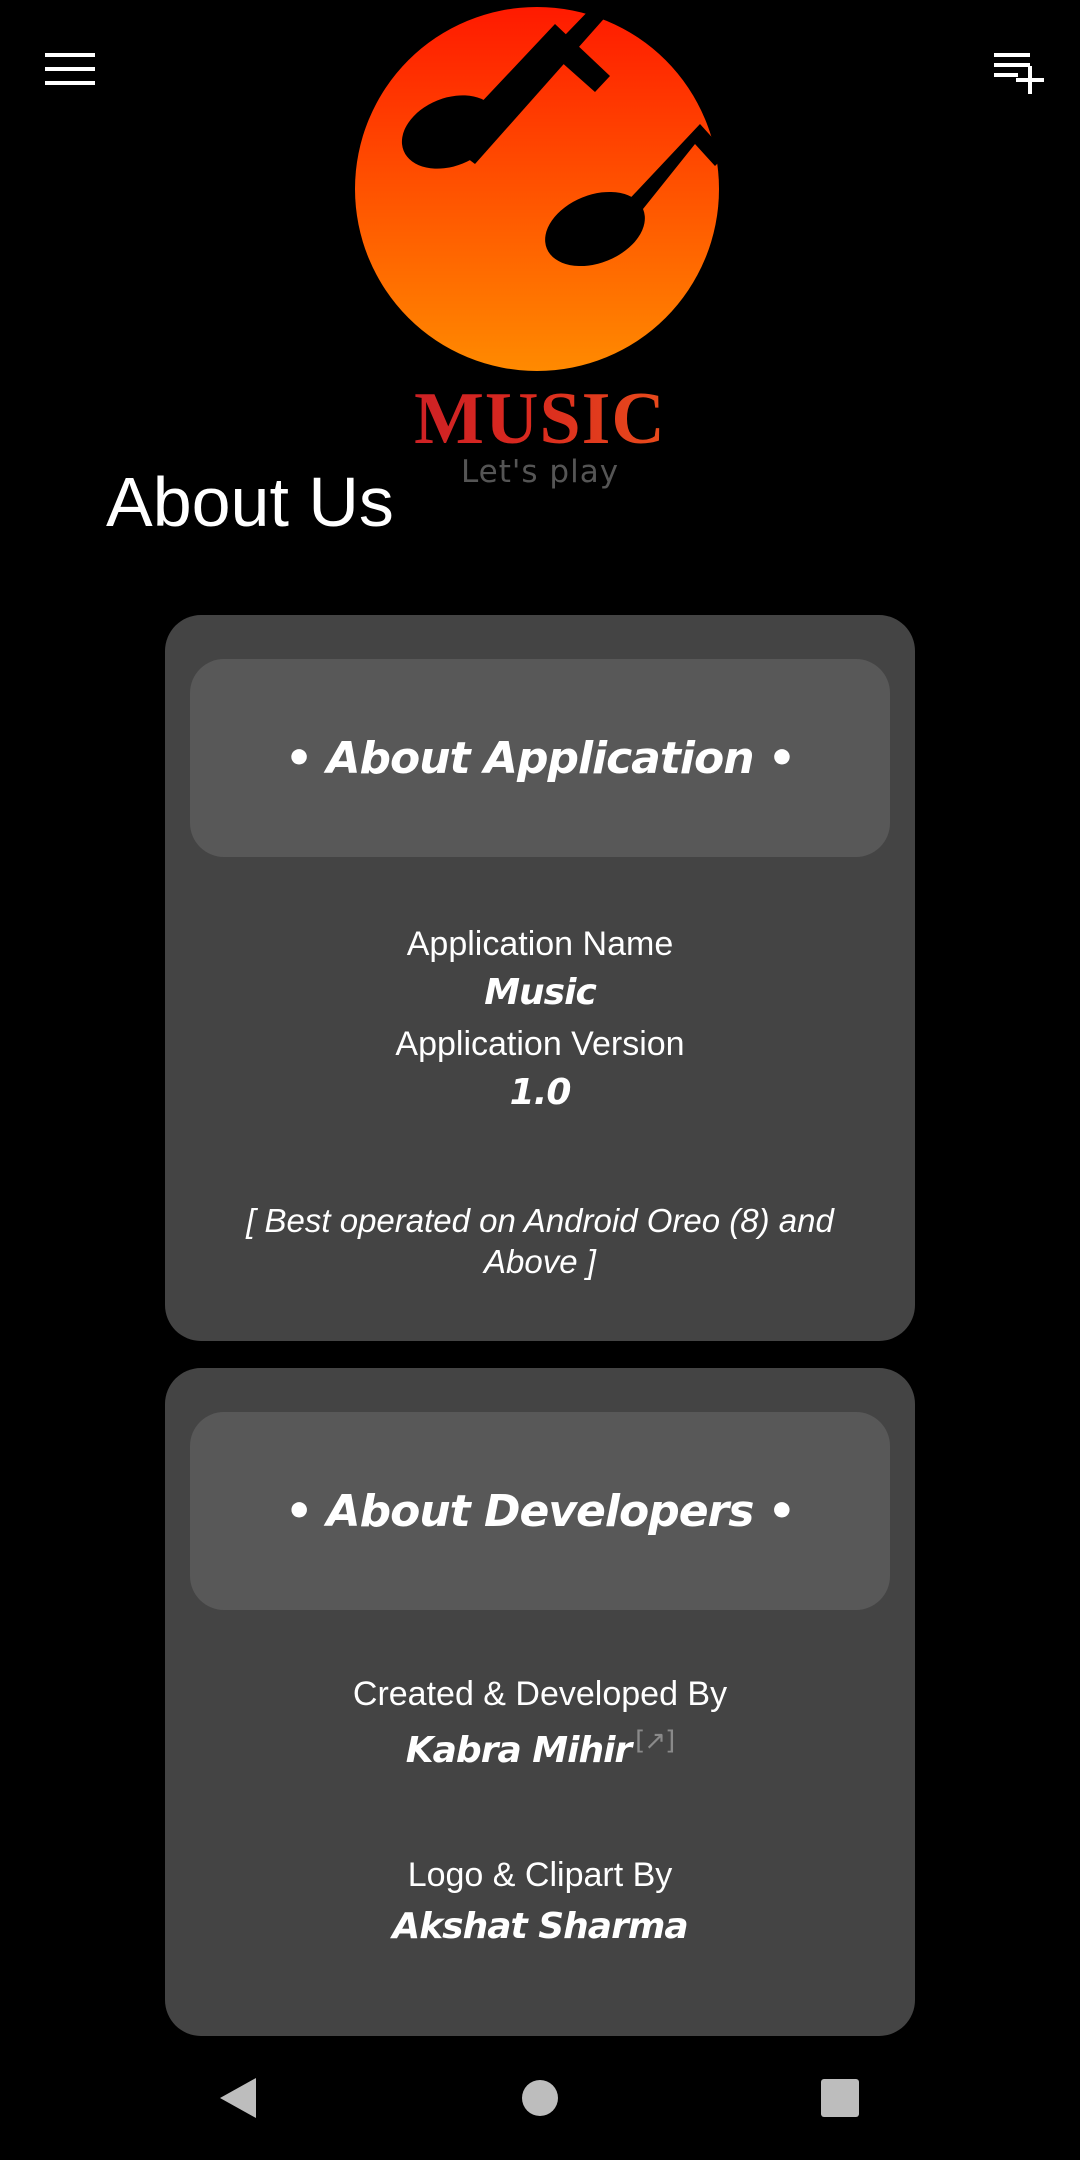  Describe the element at coordinates (540, 472) in the screenshot. I see `logo-tagline: Let's play` at that location.